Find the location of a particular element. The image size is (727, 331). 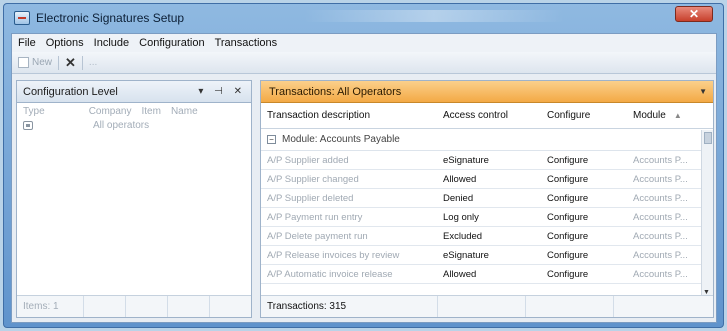

row-access-control: Denied is located at coordinates (489, 198).